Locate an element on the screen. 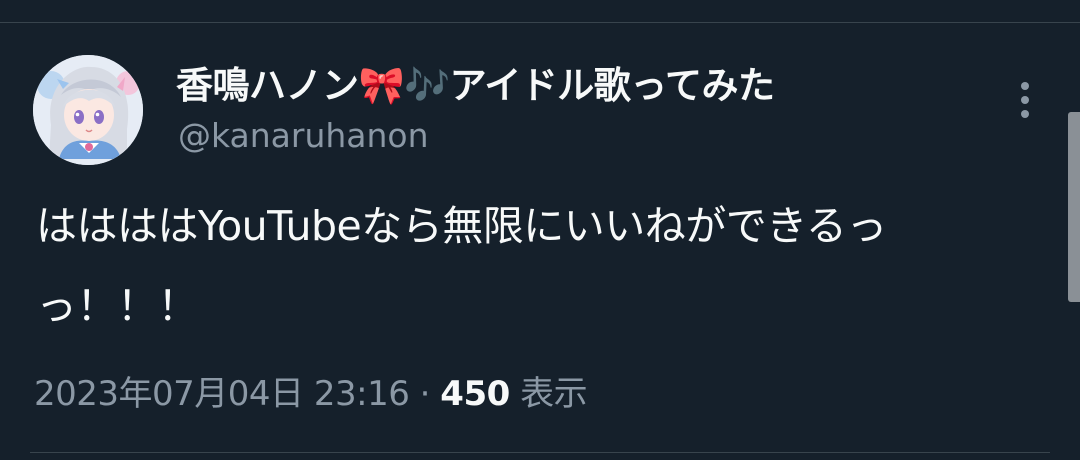 This screenshot has height=460, width=1080. more-vertical-icon is located at coordinates (1025, 86).